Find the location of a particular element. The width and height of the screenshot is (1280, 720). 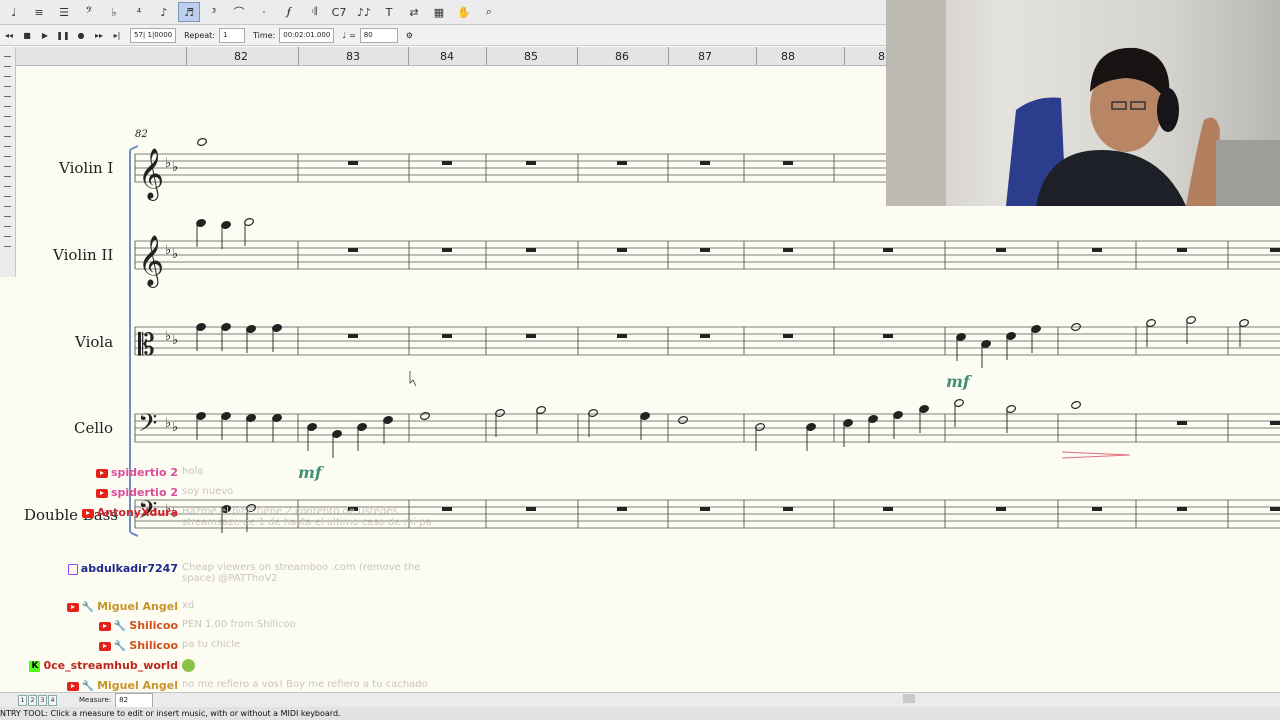

streamer-image is located at coordinates (1083, 103).